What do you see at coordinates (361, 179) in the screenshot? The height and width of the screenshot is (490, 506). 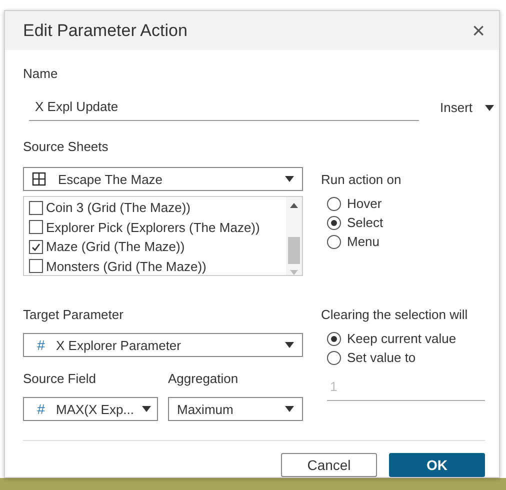 I see `field-label: Run action on` at bounding box center [361, 179].